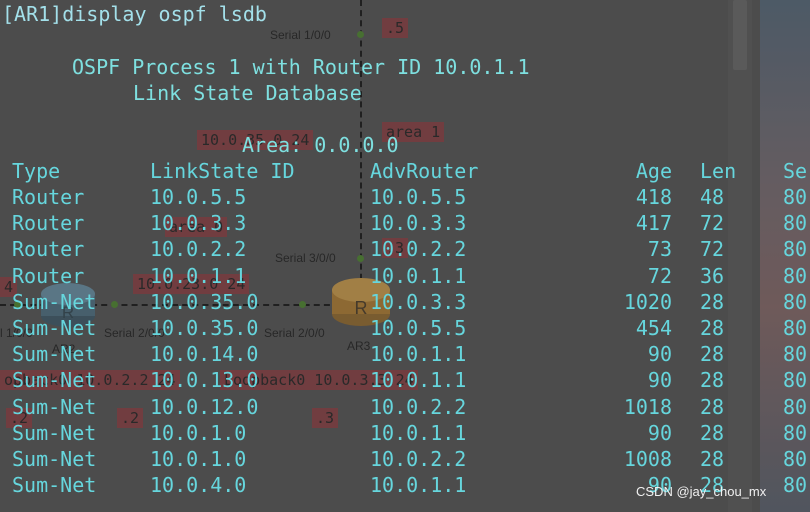 This screenshot has width=810, height=512. What do you see at coordinates (204, 380) in the screenshot?
I see `link-state-id-cell: 10.0.13.0` at bounding box center [204, 380].